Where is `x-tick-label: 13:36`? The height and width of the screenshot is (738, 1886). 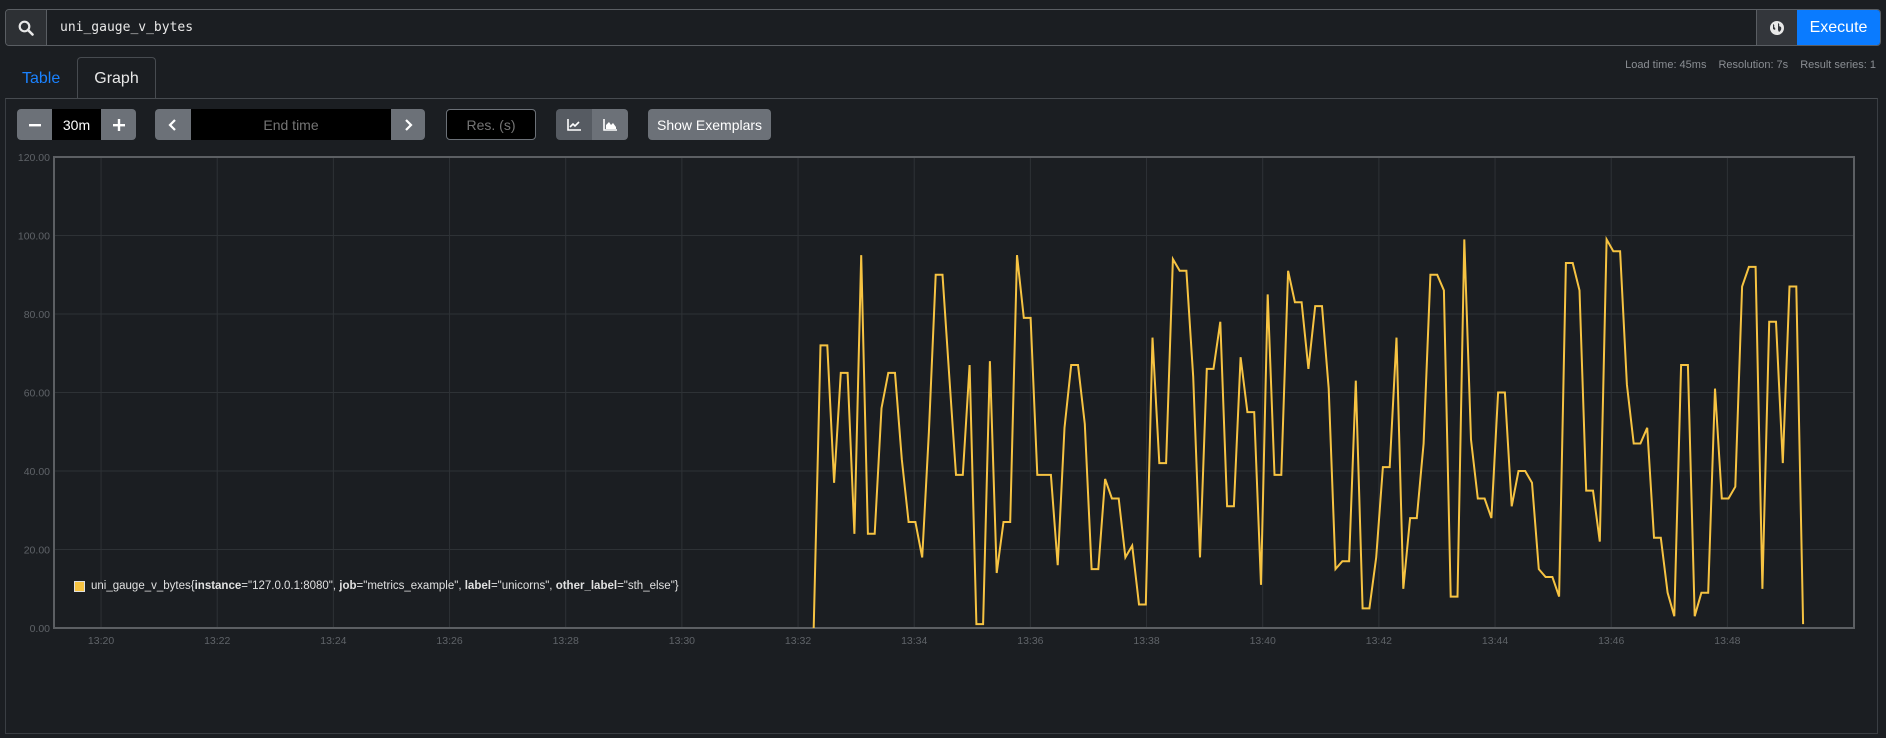 x-tick-label: 13:36 is located at coordinates (1030, 641).